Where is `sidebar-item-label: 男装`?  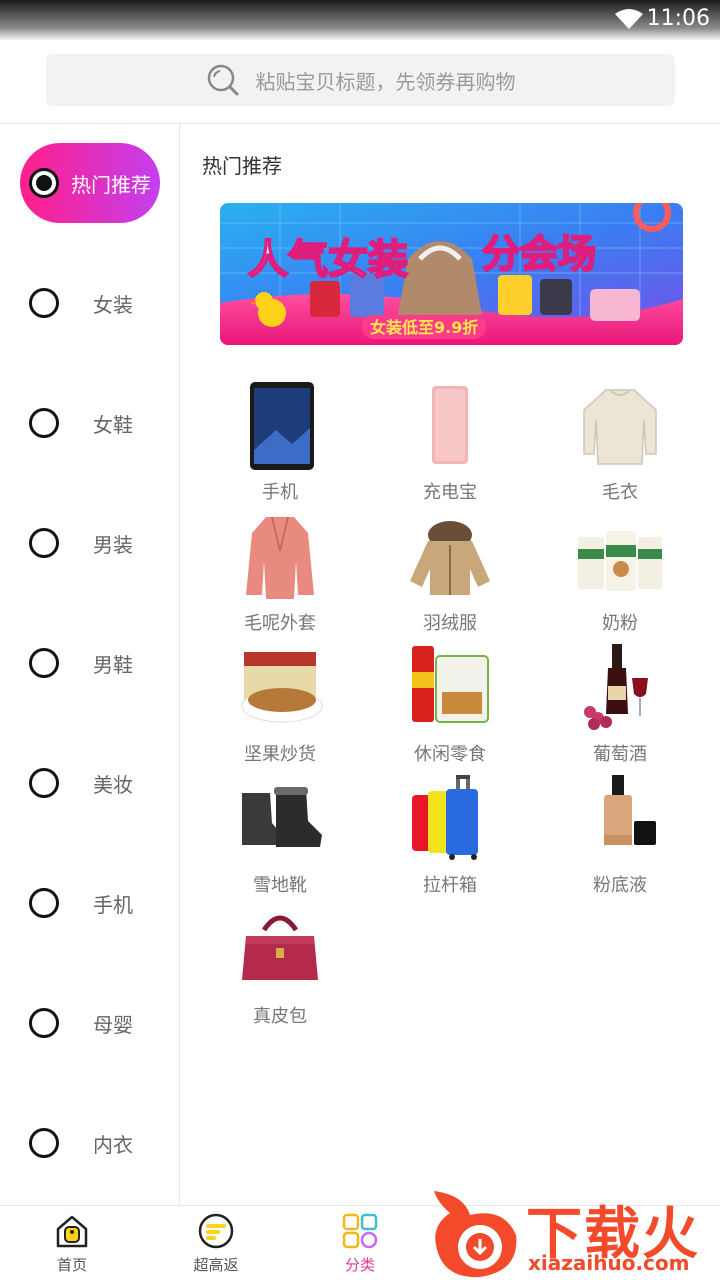 sidebar-item-label: 男装 is located at coordinates (113, 544).